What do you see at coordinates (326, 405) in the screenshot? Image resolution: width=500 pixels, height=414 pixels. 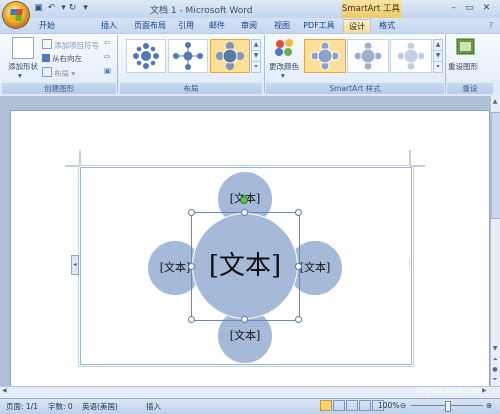 I see `print-layout-view-icon` at bounding box center [326, 405].